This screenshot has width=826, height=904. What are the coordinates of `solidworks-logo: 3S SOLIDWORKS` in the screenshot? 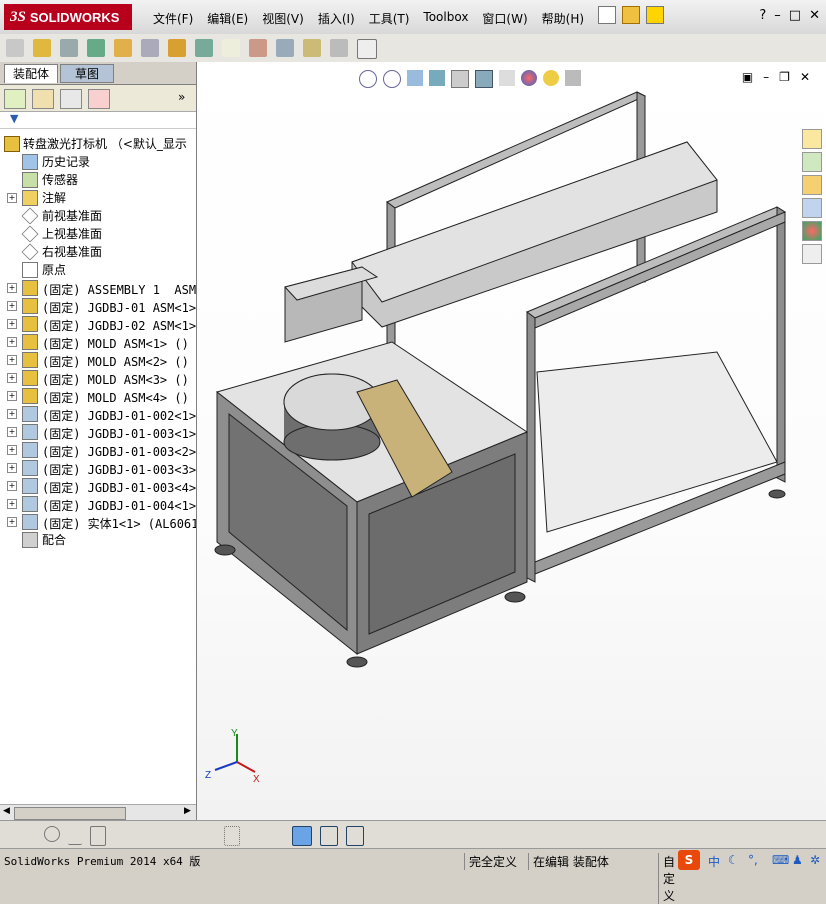 It's located at (68, 17).